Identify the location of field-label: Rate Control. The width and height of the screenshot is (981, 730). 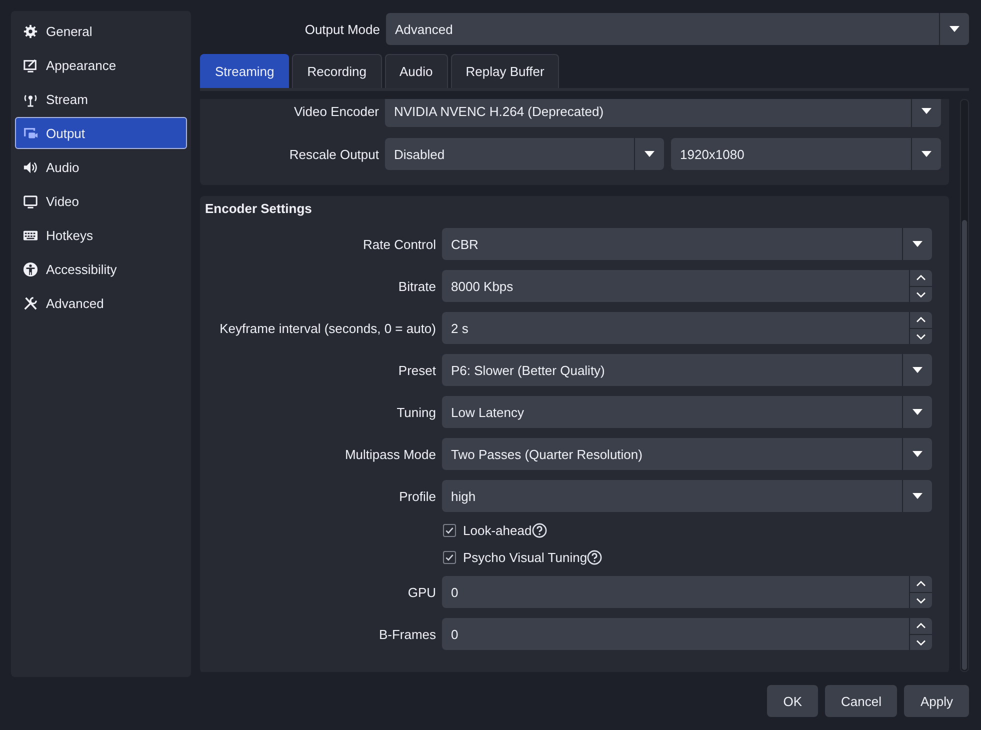
(399, 244).